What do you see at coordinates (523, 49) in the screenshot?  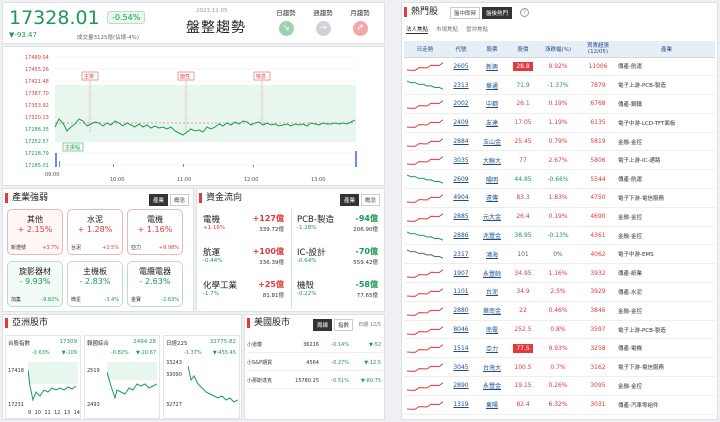 I see `col-header: 股價` at bounding box center [523, 49].